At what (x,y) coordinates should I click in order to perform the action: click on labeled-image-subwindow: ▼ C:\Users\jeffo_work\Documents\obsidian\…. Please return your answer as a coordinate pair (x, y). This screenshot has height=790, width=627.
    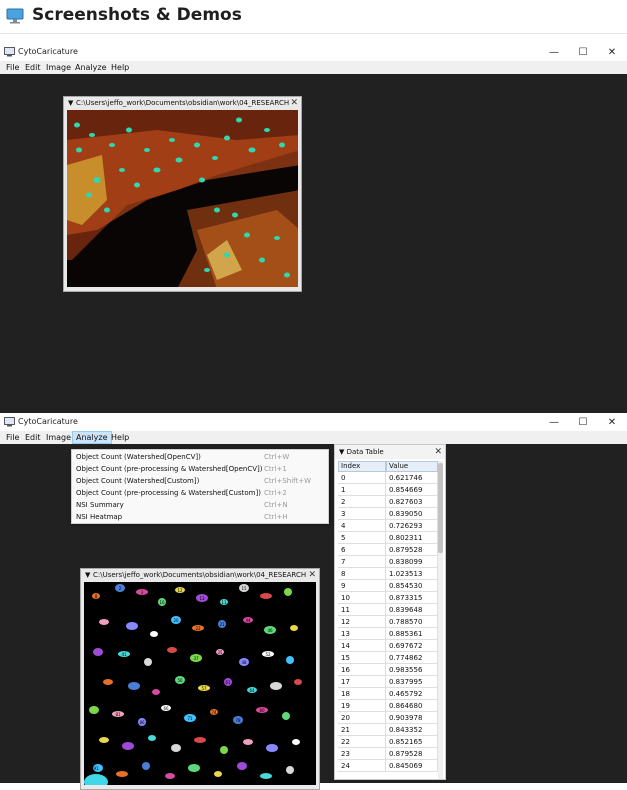
    Looking at the image, I should click on (200, 679).